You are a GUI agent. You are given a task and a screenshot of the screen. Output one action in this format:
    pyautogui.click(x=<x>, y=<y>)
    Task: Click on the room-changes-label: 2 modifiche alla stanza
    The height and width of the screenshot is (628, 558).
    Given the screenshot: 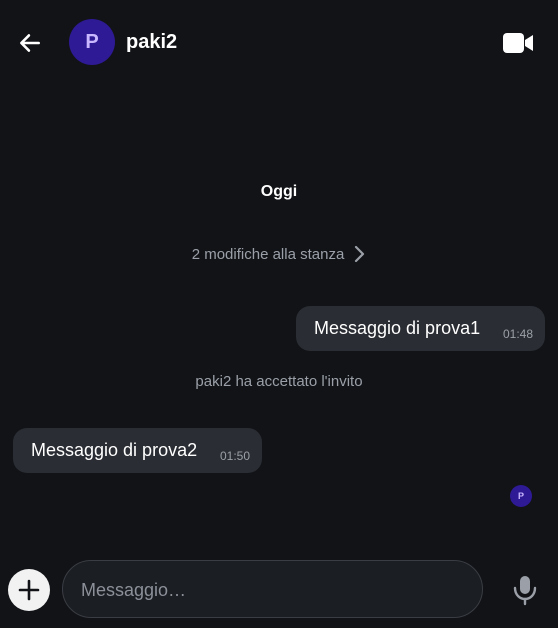 What is the action you would take?
    pyautogui.click(x=268, y=254)
    